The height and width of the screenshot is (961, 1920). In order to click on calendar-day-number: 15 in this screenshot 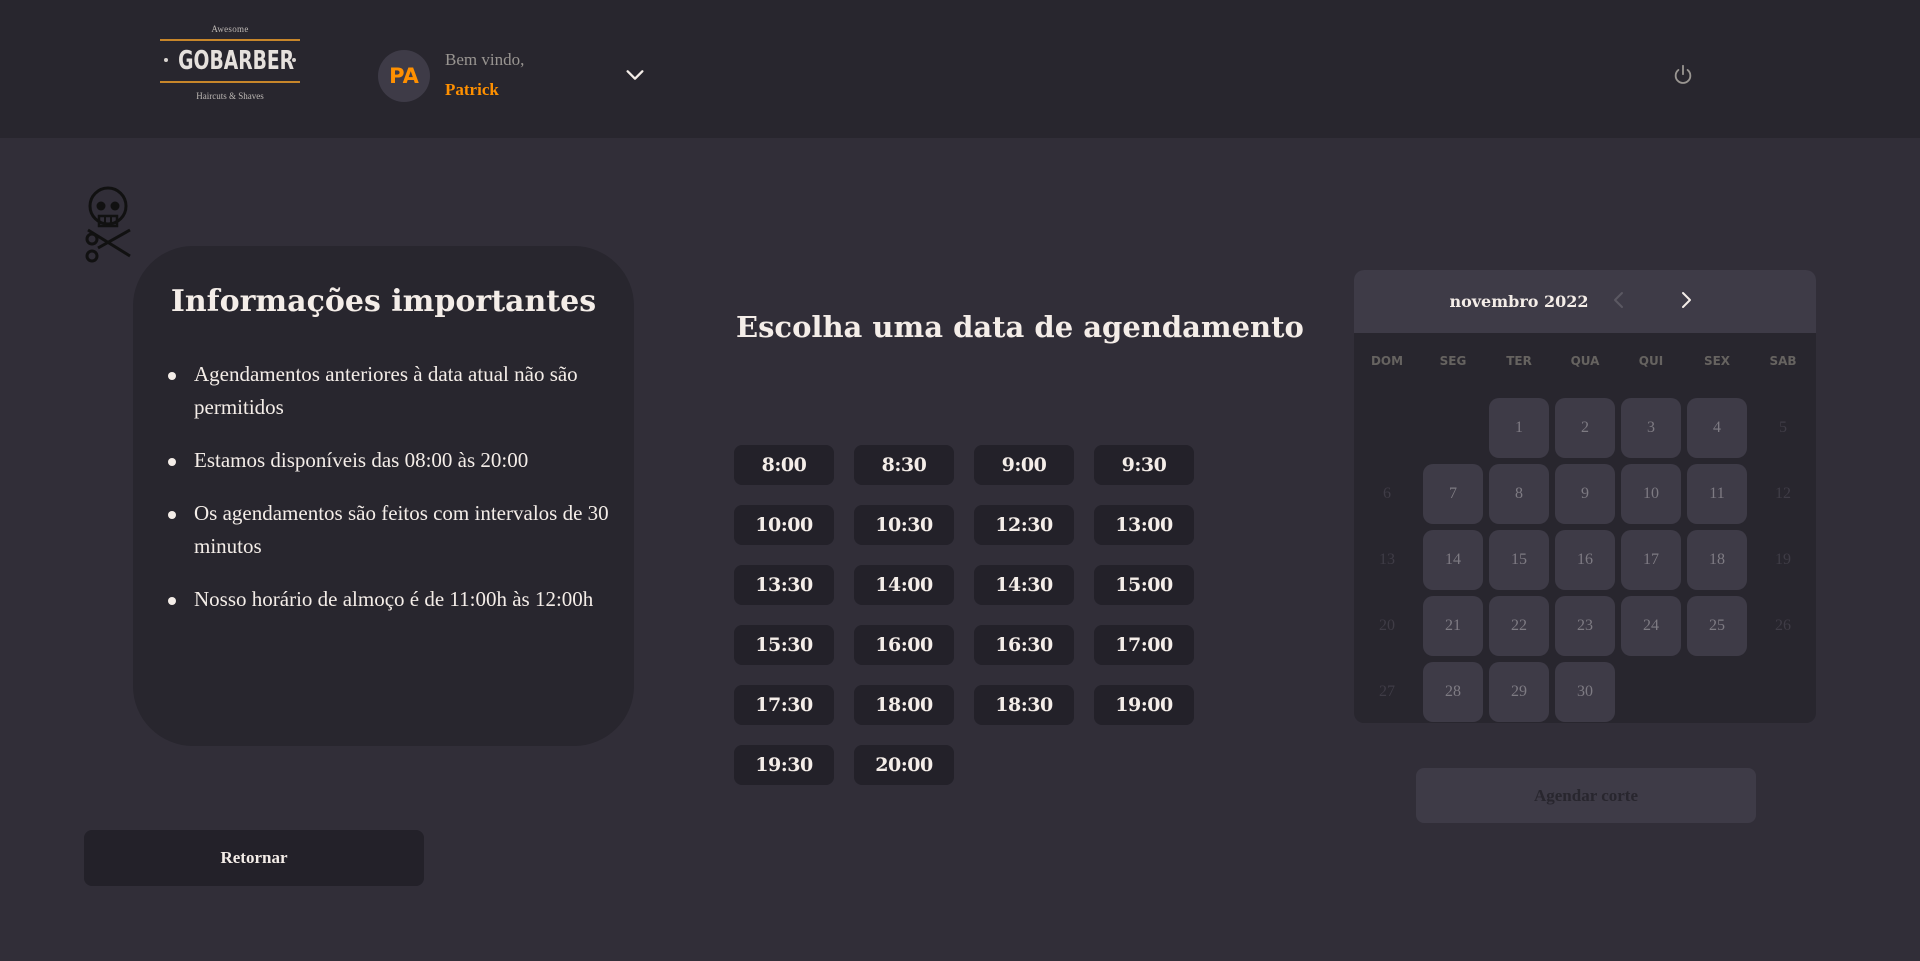, I will do `click(1519, 560)`.